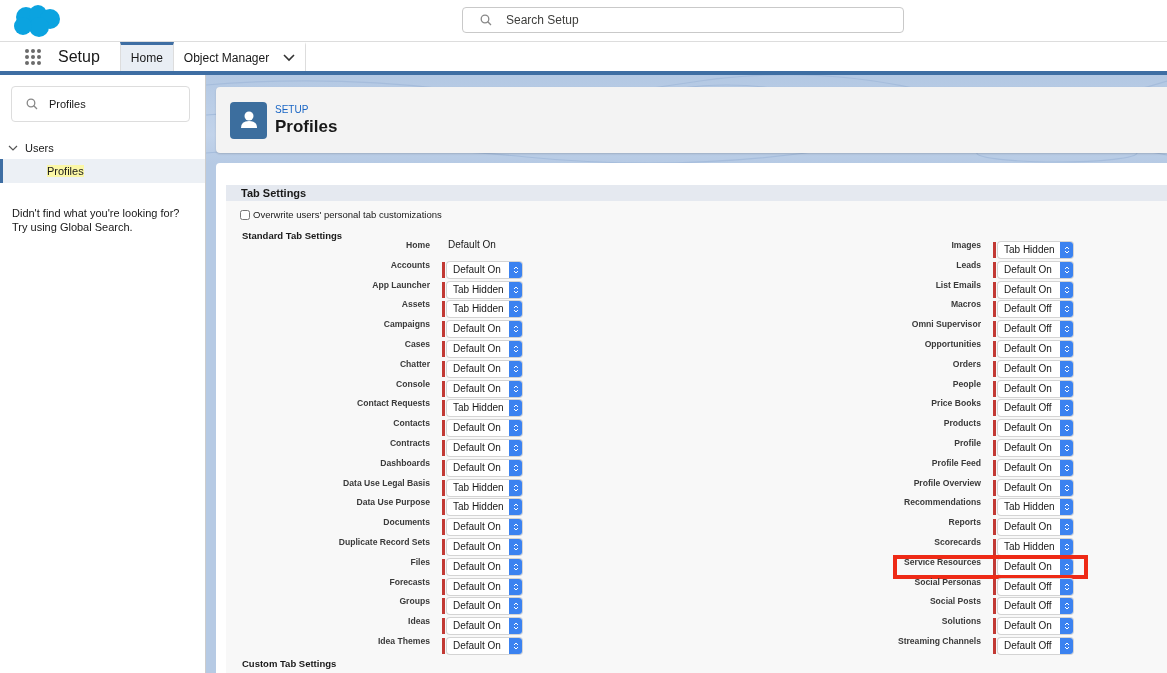 The width and height of the screenshot is (1167, 673). What do you see at coordinates (13, 148) in the screenshot?
I see `chevron-down-icon` at bounding box center [13, 148].